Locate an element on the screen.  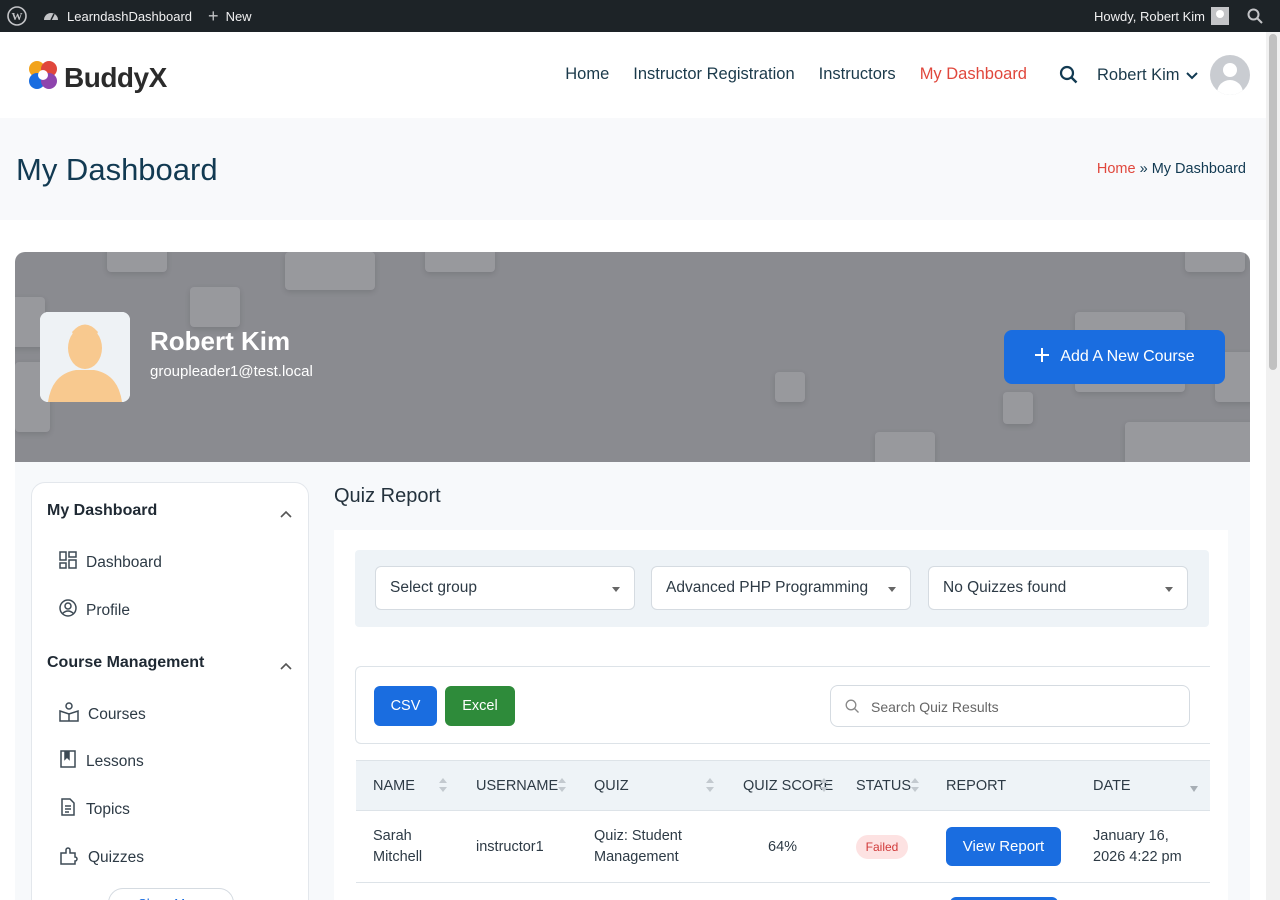
sidebar-item-profile: Profile is located at coordinates (94, 610).